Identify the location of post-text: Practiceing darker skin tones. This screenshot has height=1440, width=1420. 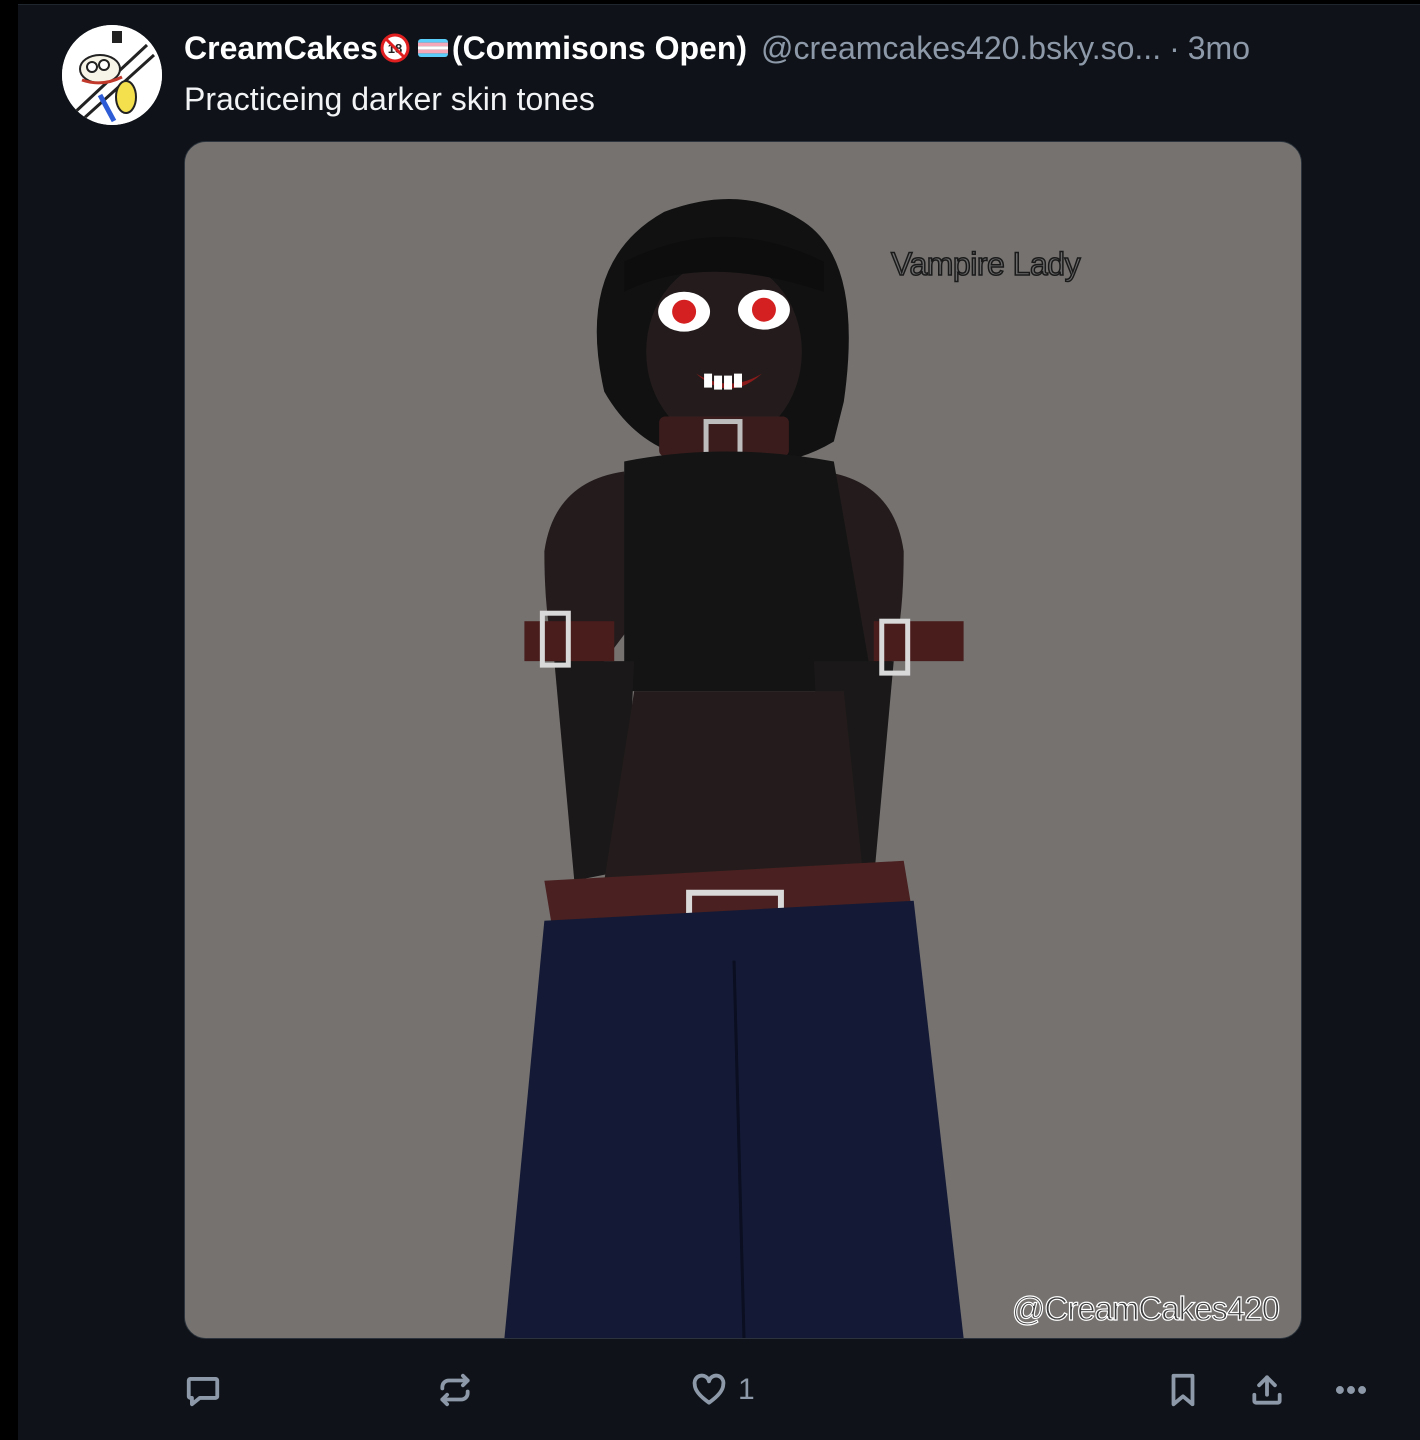
(389, 99).